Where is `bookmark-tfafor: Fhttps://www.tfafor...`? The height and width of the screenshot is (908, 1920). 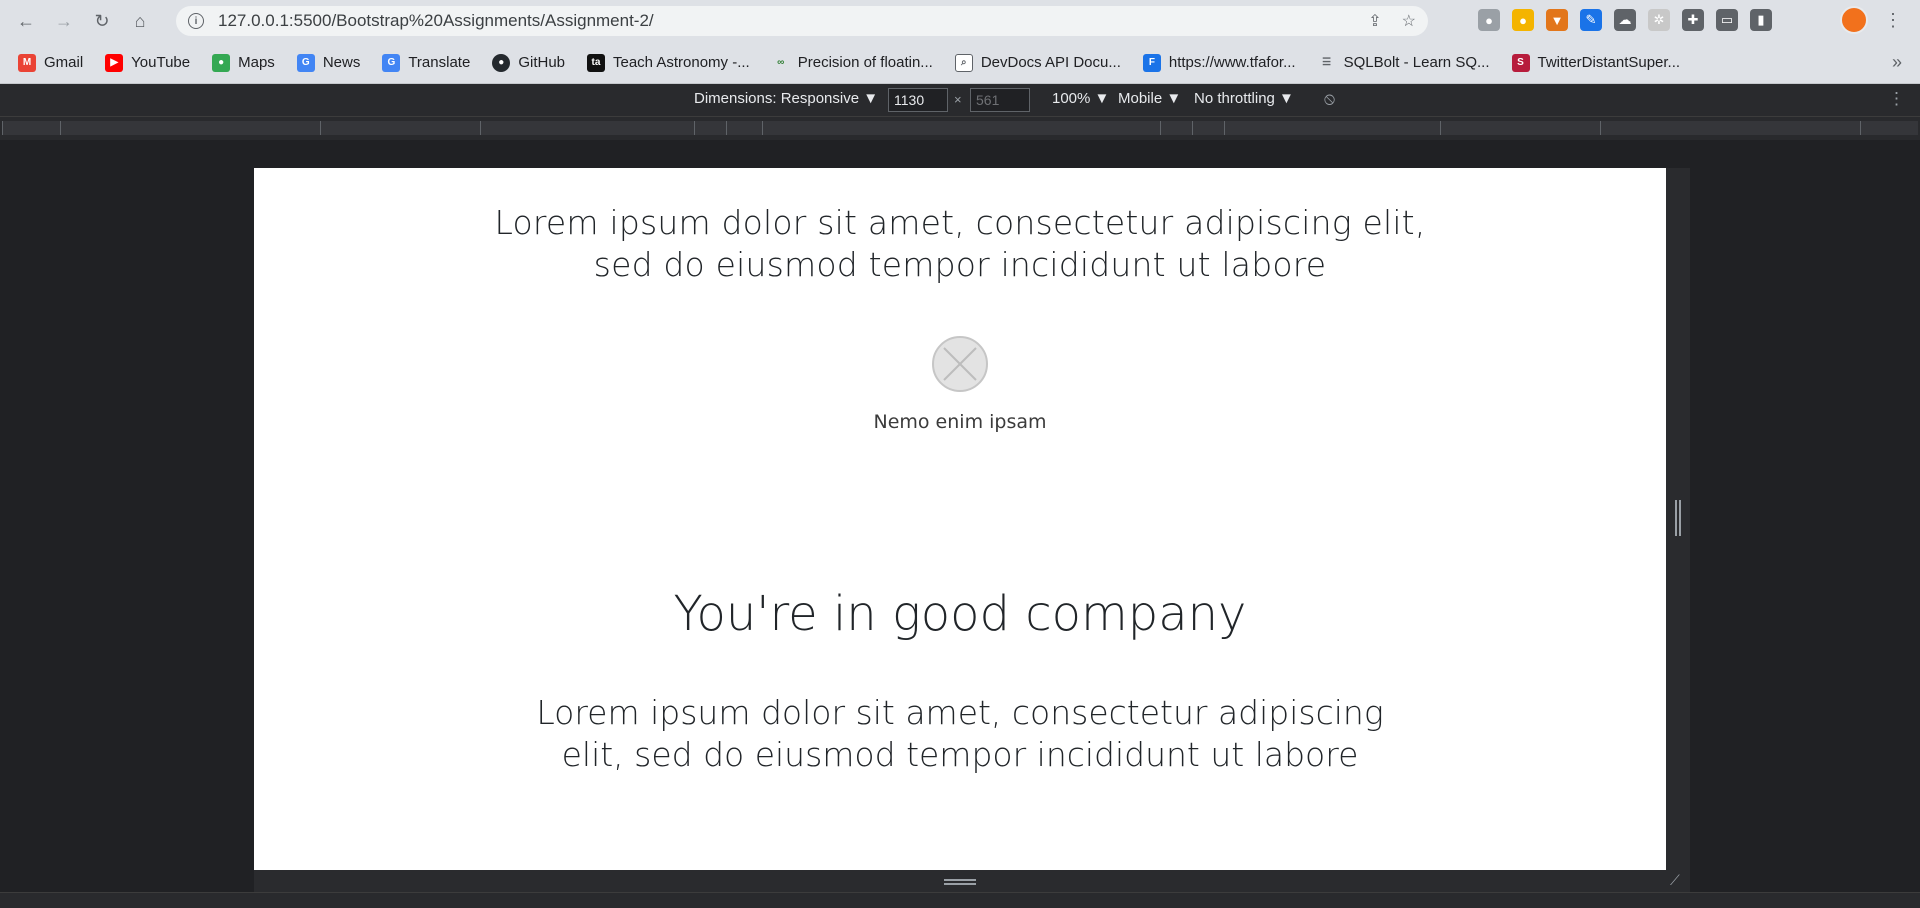
bookmark-tfafor: Fhttps://www.tfafor... is located at coordinates (1219, 62).